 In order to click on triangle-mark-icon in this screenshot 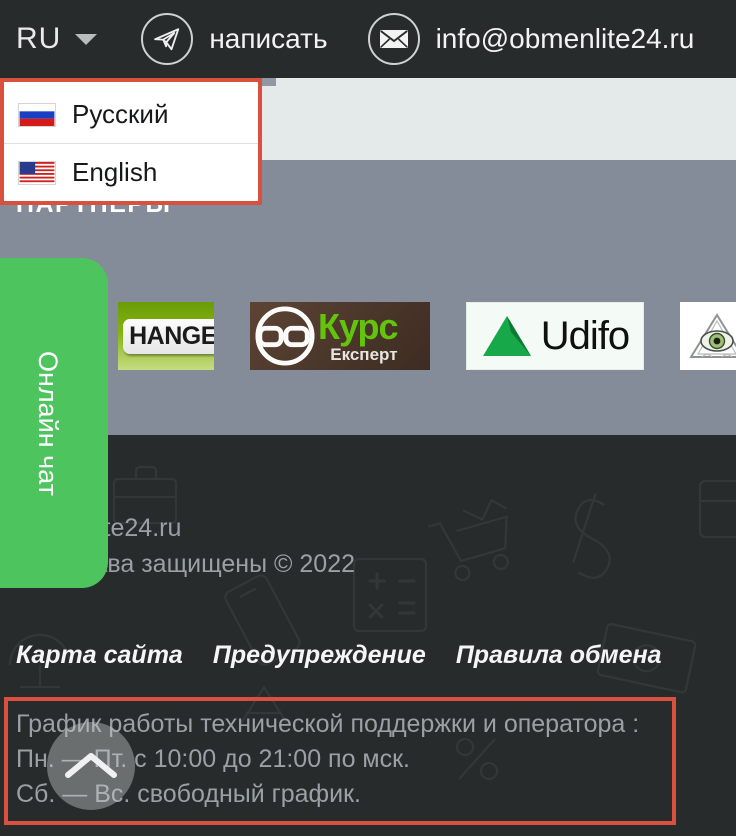, I will do `click(506, 336)`.